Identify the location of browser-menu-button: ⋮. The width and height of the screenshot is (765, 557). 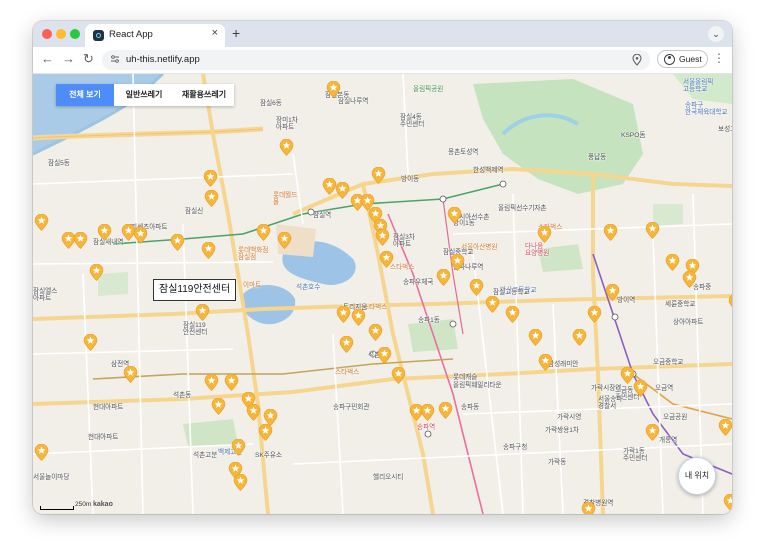
(719, 58).